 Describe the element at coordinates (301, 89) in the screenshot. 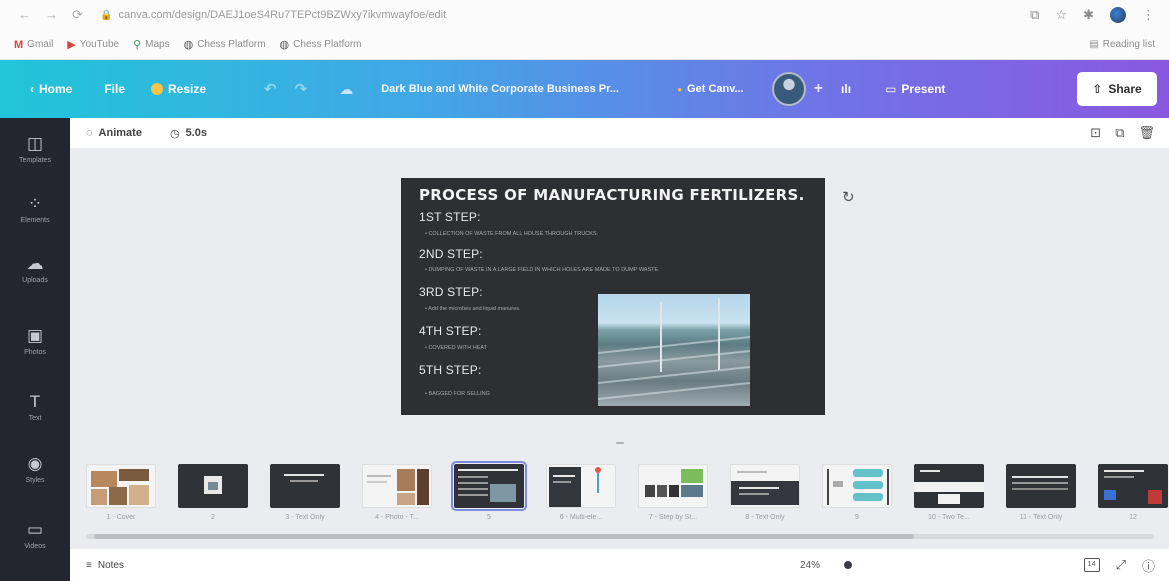

I see `redo-icon: ↷` at that location.